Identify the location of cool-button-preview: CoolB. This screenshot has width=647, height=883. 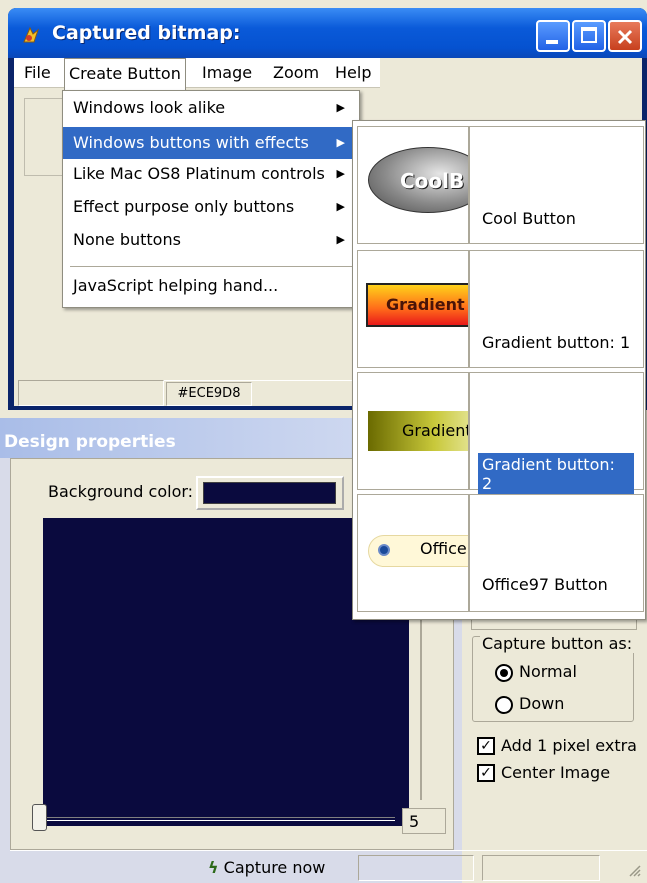
(414, 185).